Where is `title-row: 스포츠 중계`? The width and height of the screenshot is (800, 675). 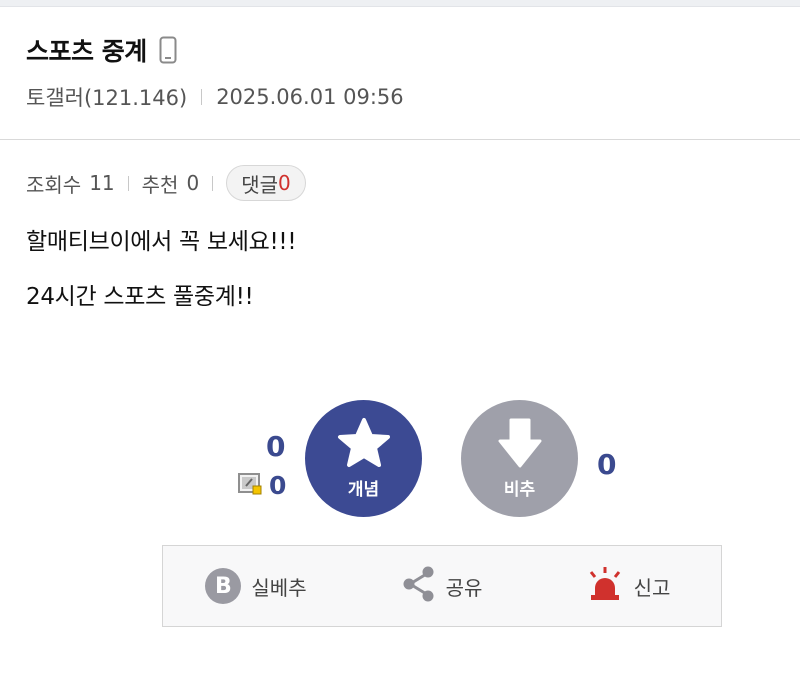
title-row: 스포츠 중계 is located at coordinates (406, 50).